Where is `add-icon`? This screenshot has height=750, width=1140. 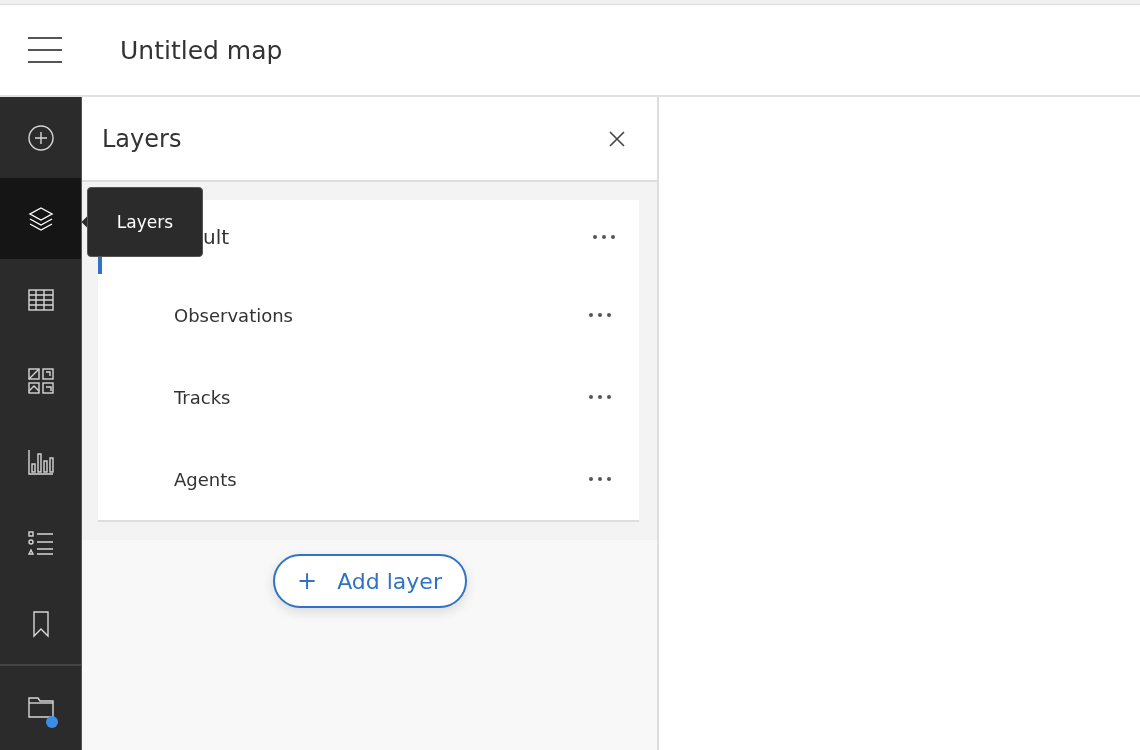
add-icon is located at coordinates (40, 137).